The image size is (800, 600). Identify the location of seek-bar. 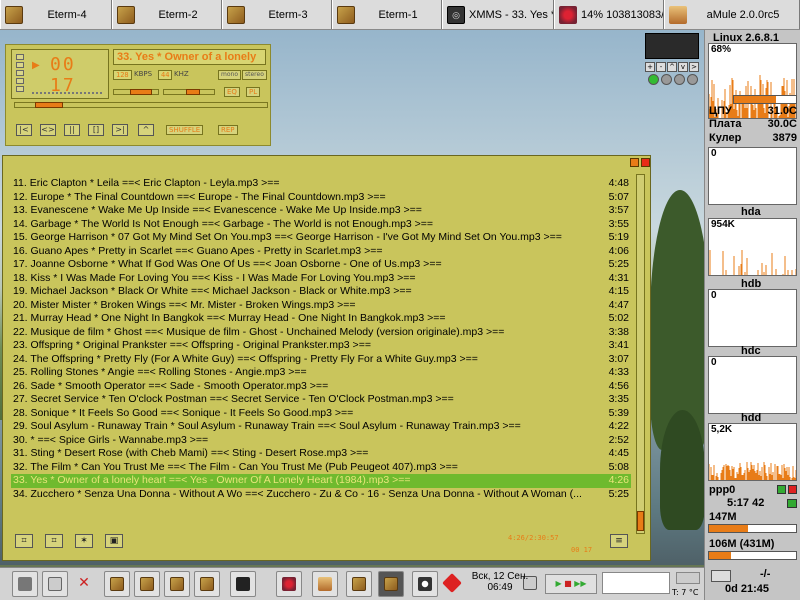
(141, 105).